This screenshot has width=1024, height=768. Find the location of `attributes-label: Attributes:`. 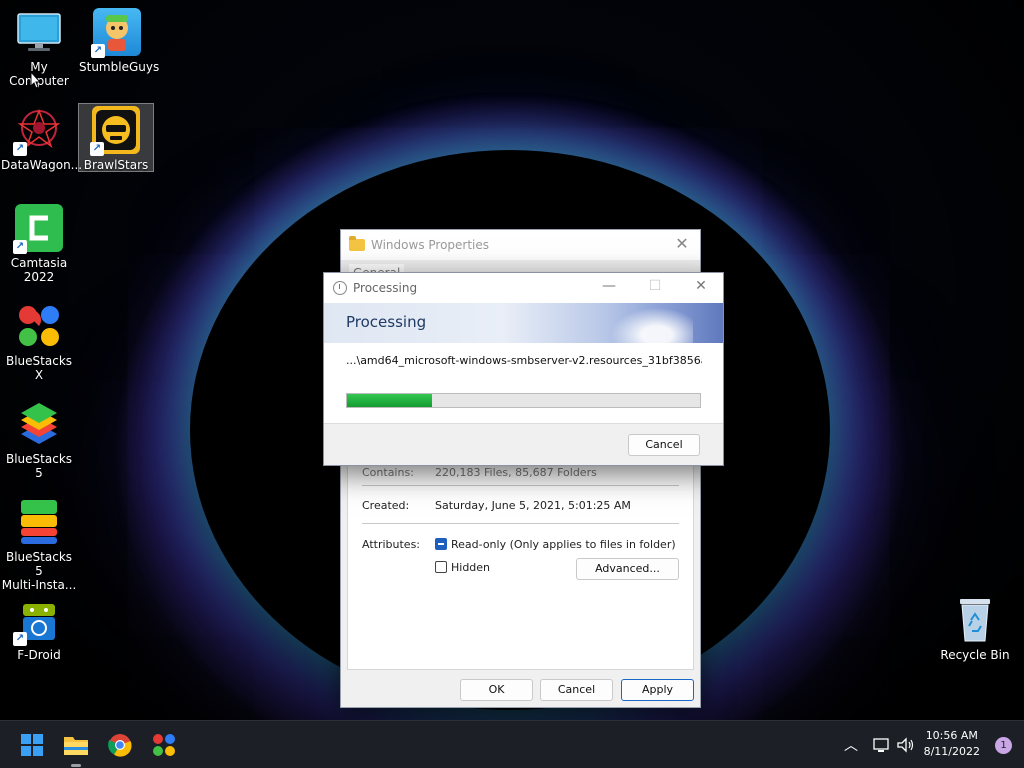

attributes-label: Attributes: is located at coordinates (391, 544).